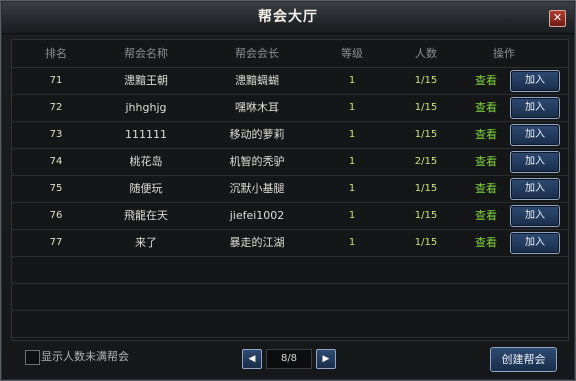  I want to click on table-row: 71 漶黯王朝 漶黯蜩蝴 1 1/15 查看 加入, so click(290, 81).